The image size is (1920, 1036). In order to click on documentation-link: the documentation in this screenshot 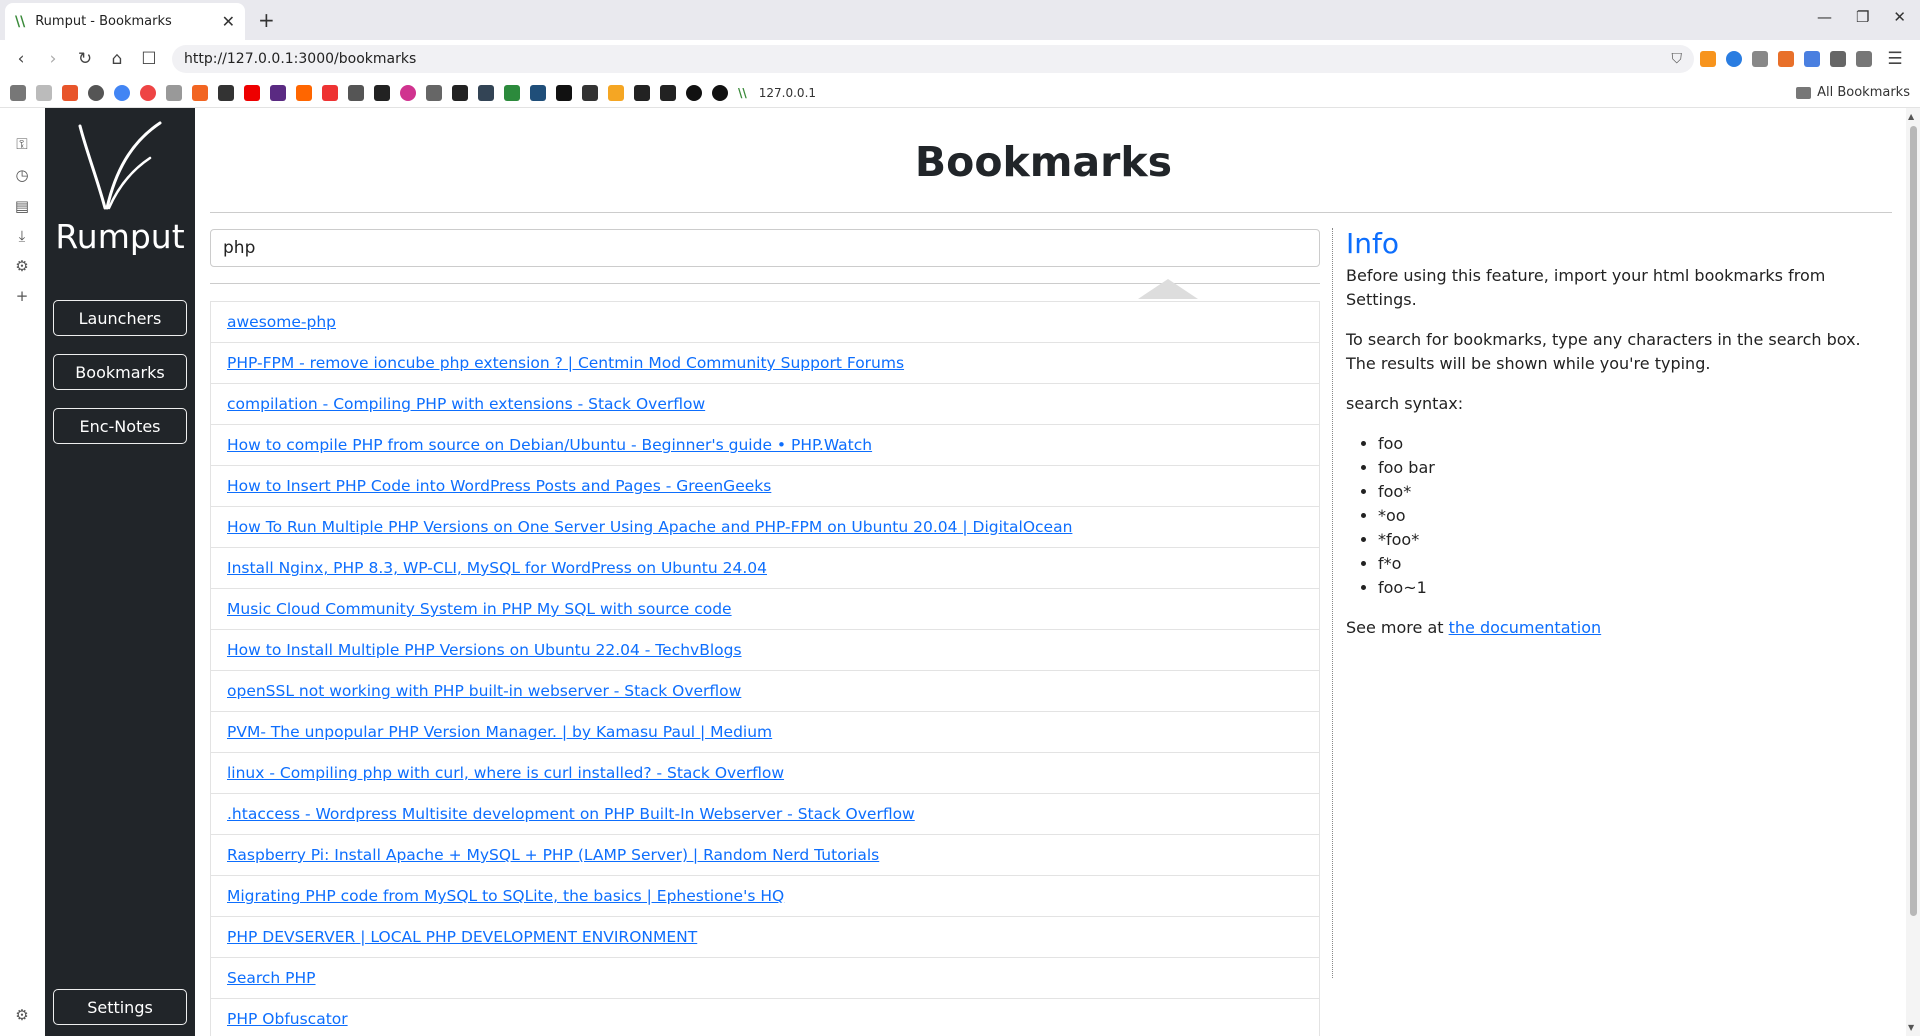, I will do `click(1525, 627)`.